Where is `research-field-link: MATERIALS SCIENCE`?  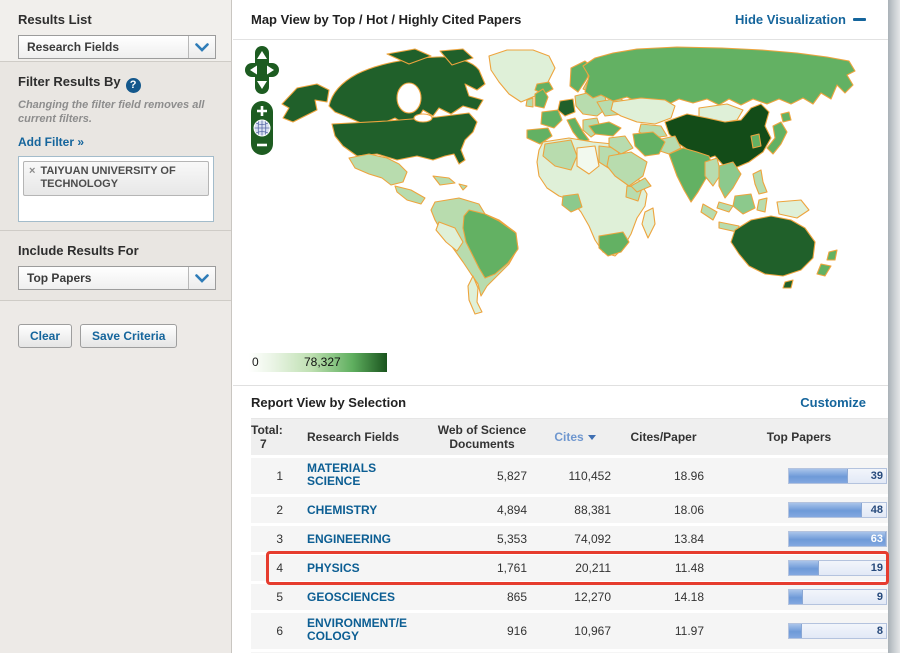 research-field-link: MATERIALS SCIENCE is located at coordinates (361, 475).